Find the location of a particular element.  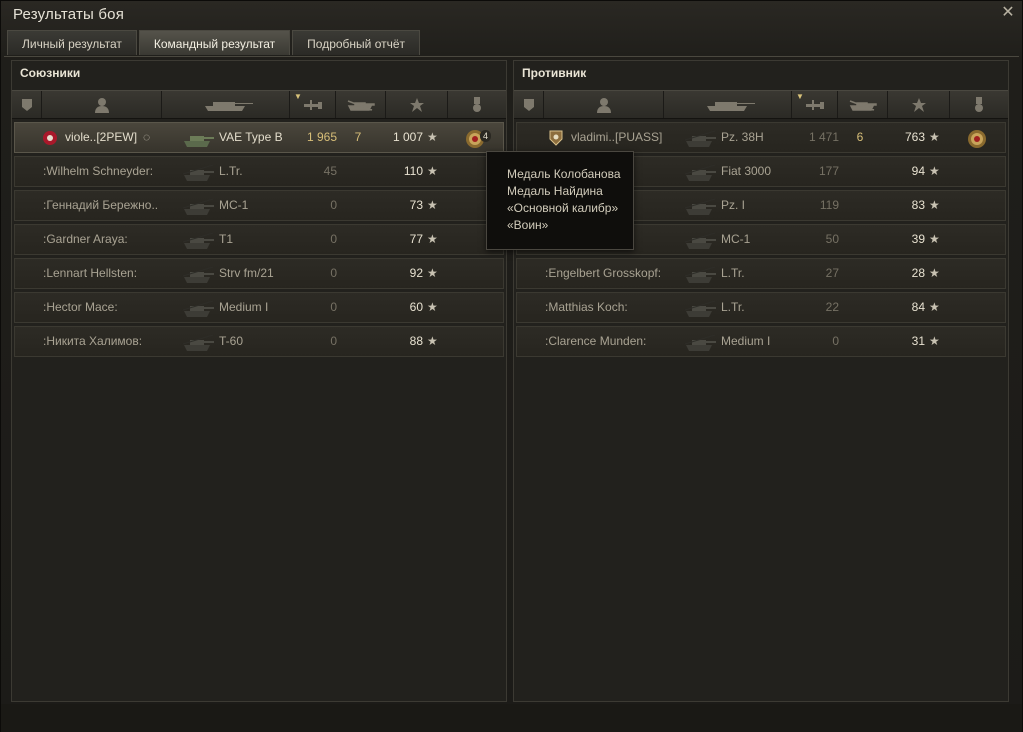

tank-name: Strv fm/21 is located at coordinates (246, 273).